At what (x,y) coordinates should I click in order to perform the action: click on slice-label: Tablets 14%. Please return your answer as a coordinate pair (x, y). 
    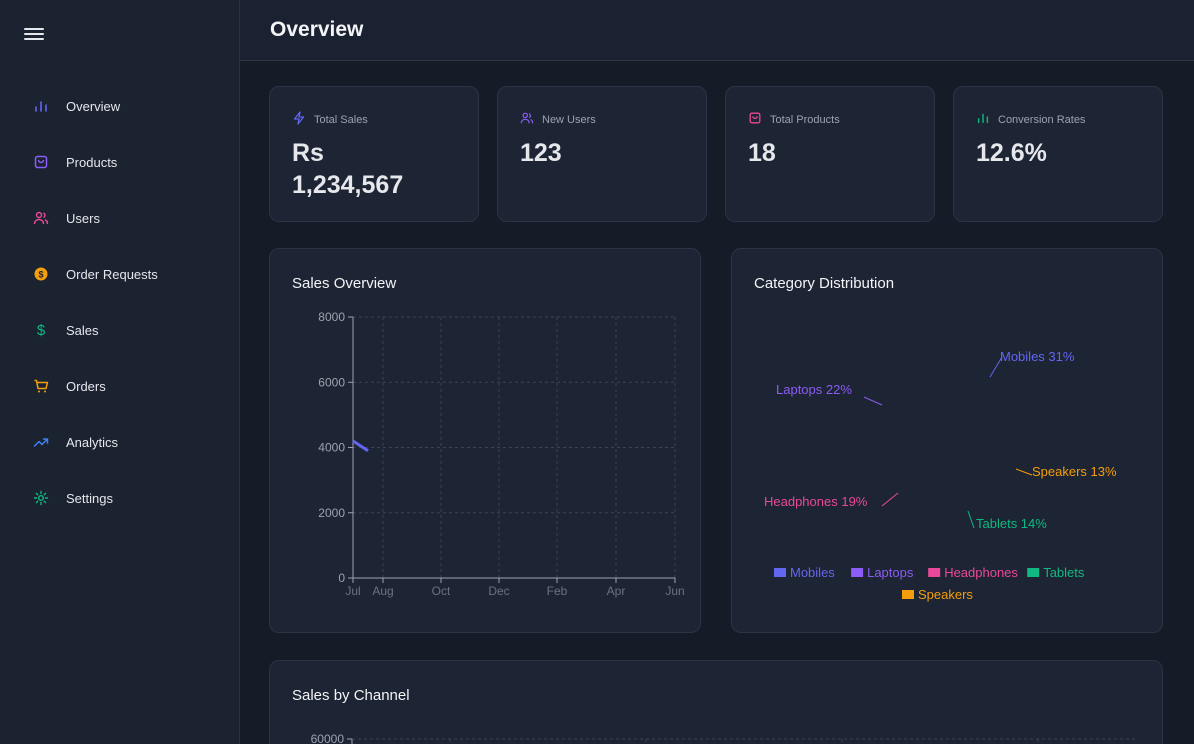
    Looking at the image, I should click on (1011, 523).